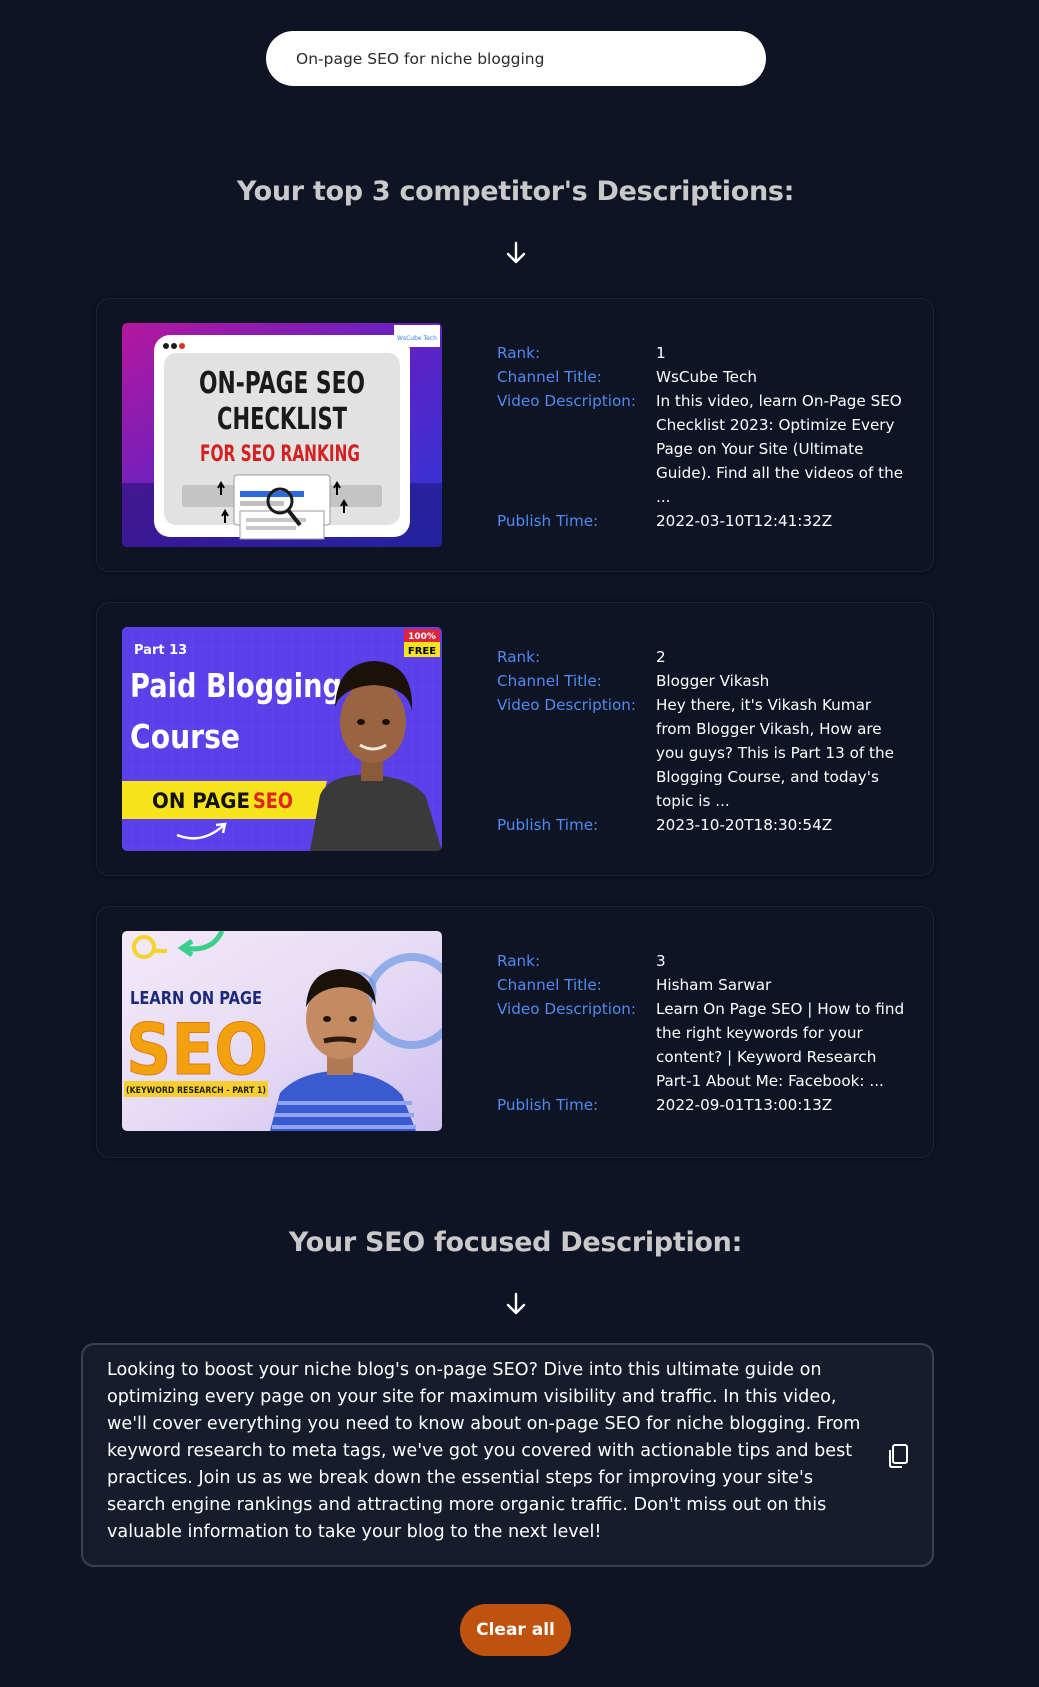 The height and width of the screenshot is (1687, 1039). I want to click on thumbnail-title-line1: Paid Blogging, so click(236, 685).